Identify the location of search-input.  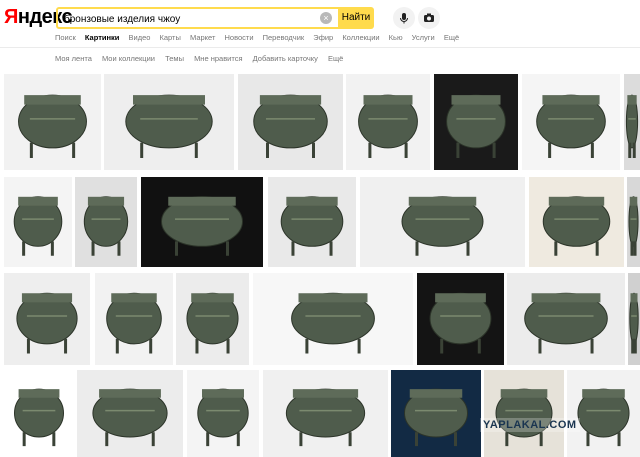
(189, 19).